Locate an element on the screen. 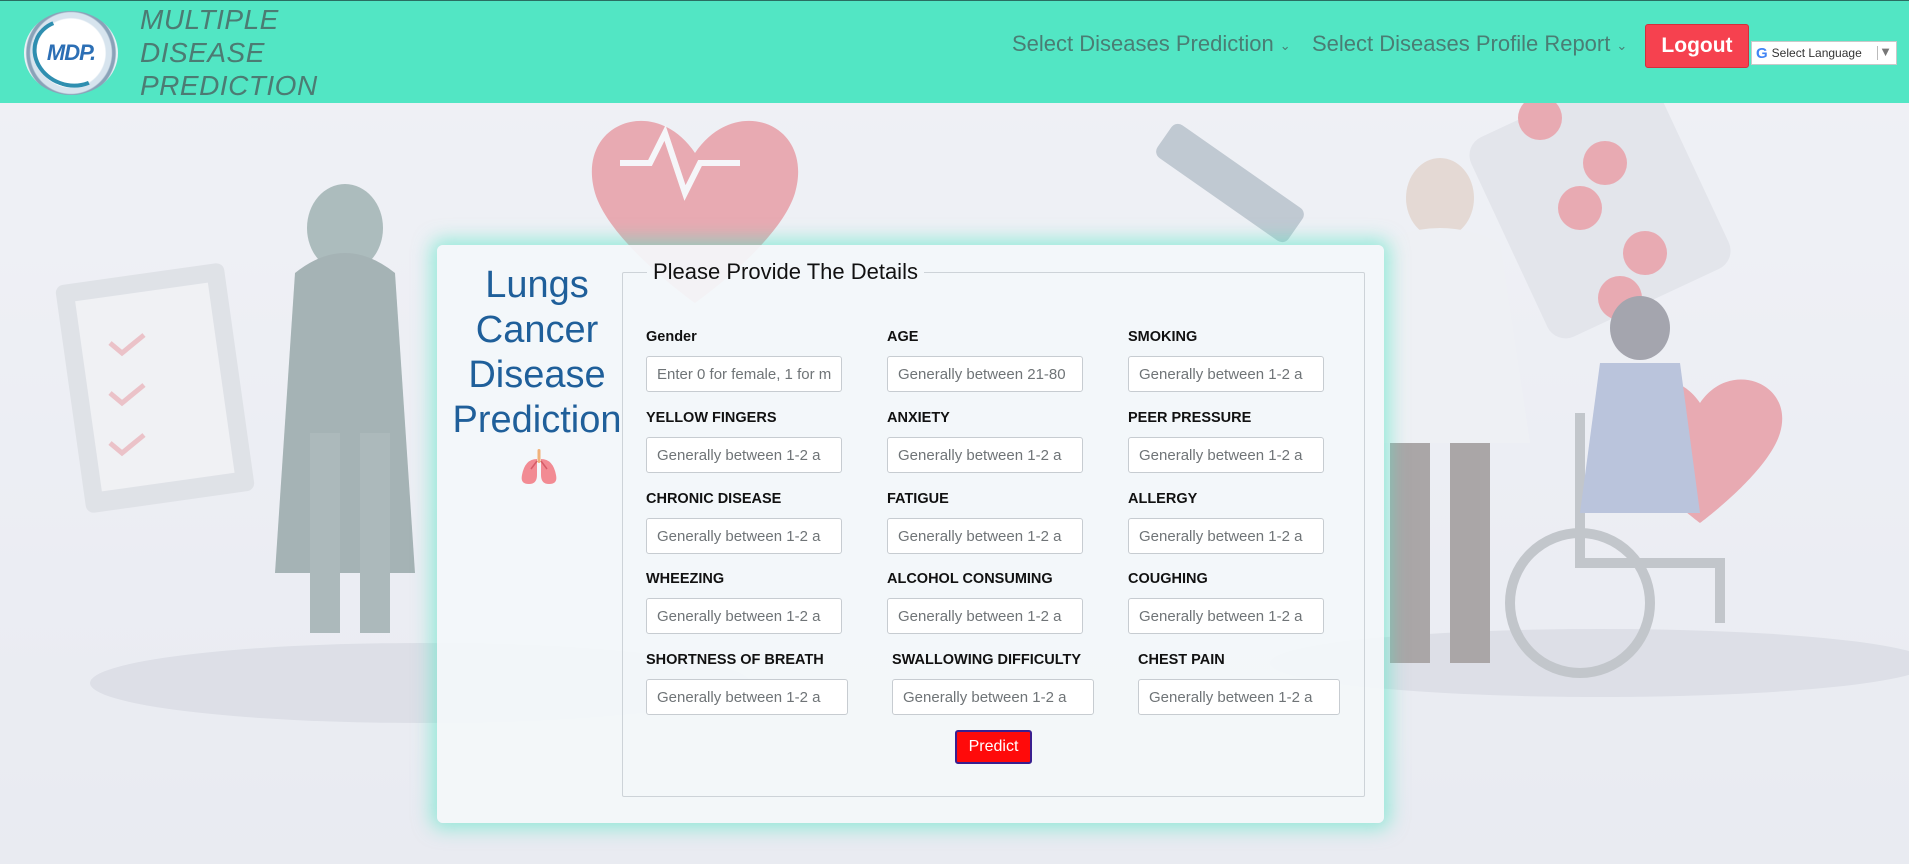  peer-pressure-input is located at coordinates (1226, 455).